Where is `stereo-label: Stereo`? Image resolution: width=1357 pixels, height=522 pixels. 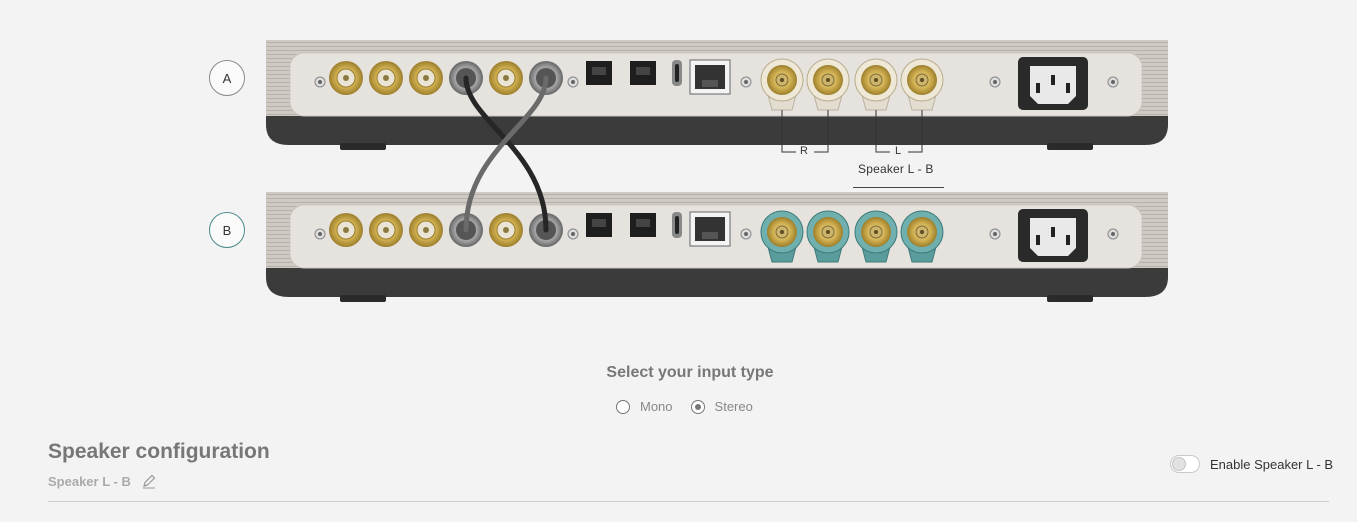 stereo-label: Stereo is located at coordinates (733, 406).